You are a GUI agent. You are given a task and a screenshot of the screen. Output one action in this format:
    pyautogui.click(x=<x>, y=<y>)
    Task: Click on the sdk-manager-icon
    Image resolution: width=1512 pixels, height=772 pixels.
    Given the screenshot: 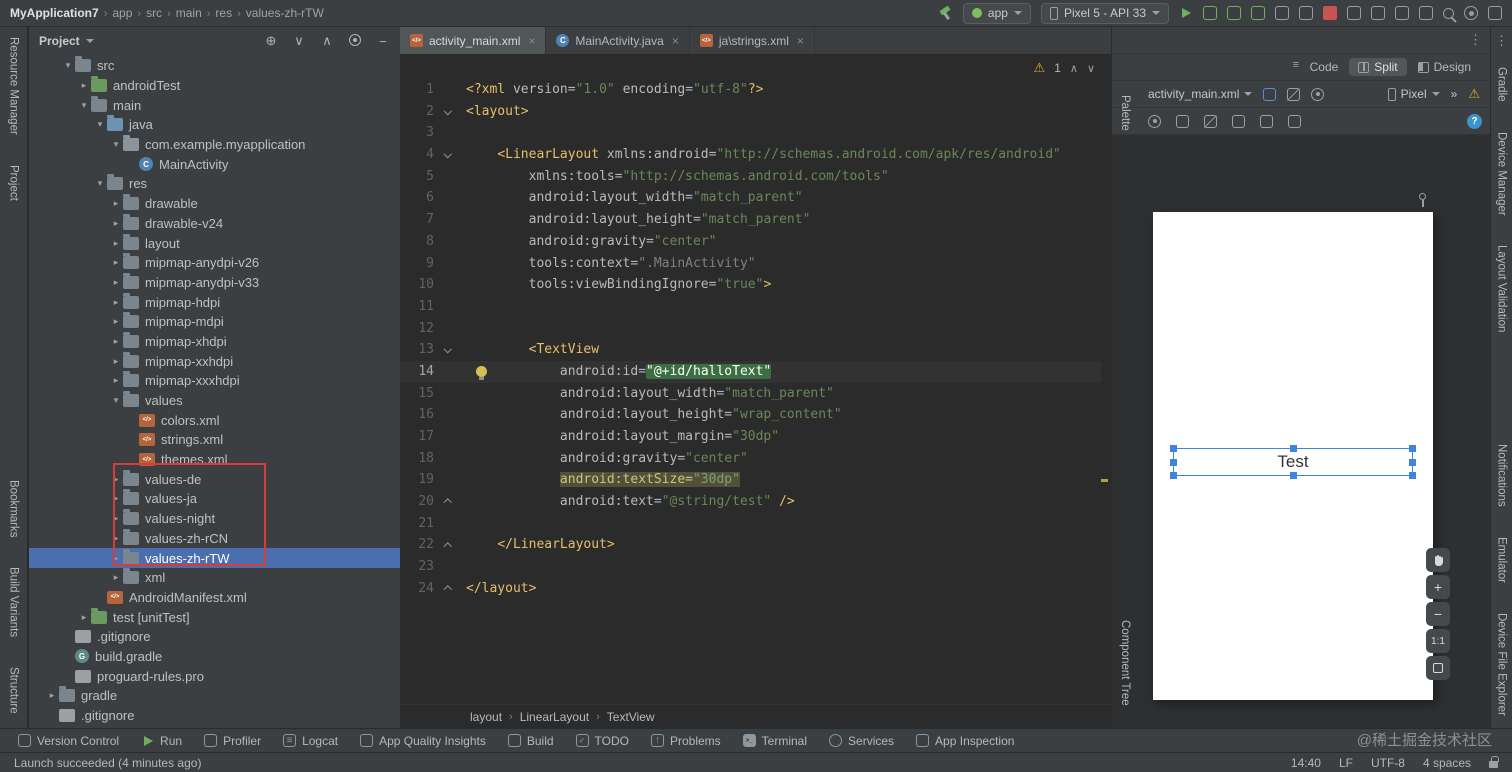 What is the action you would take?
    pyautogui.click(x=1426, y=13)
    